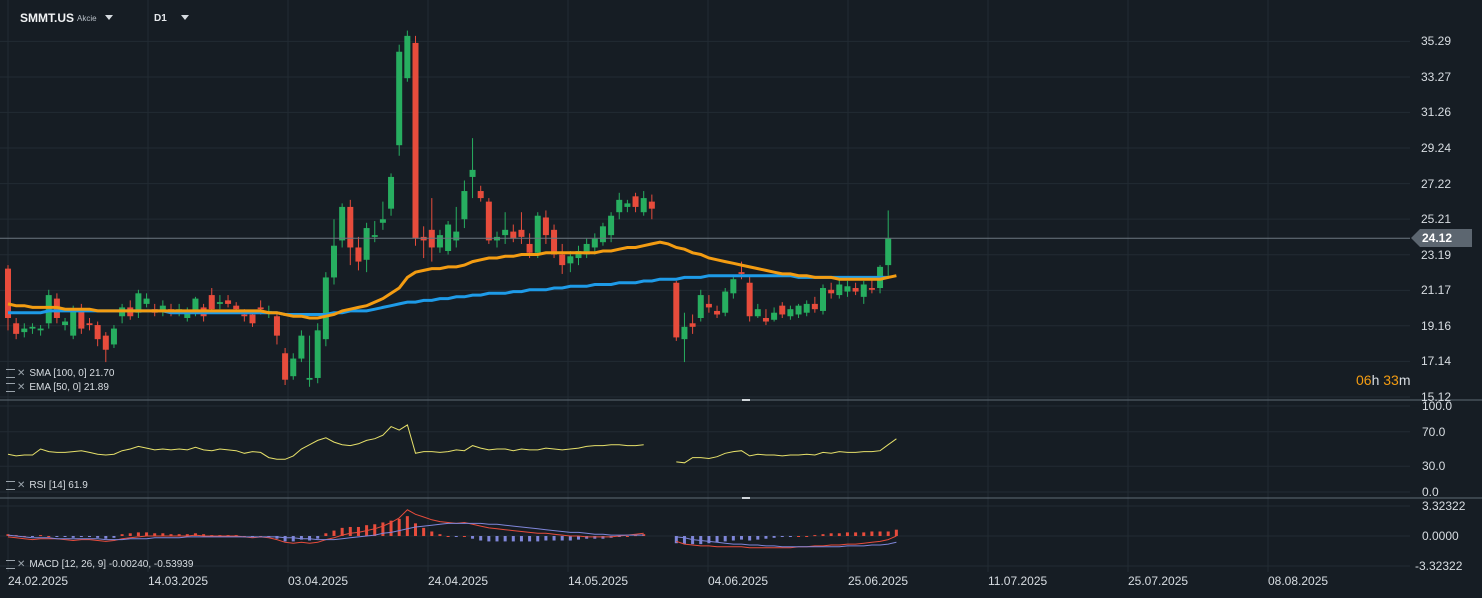 The width and height of the screenshot is (1482, 598). I want to click on countdown-h-unit: h, so click(1375, 380).